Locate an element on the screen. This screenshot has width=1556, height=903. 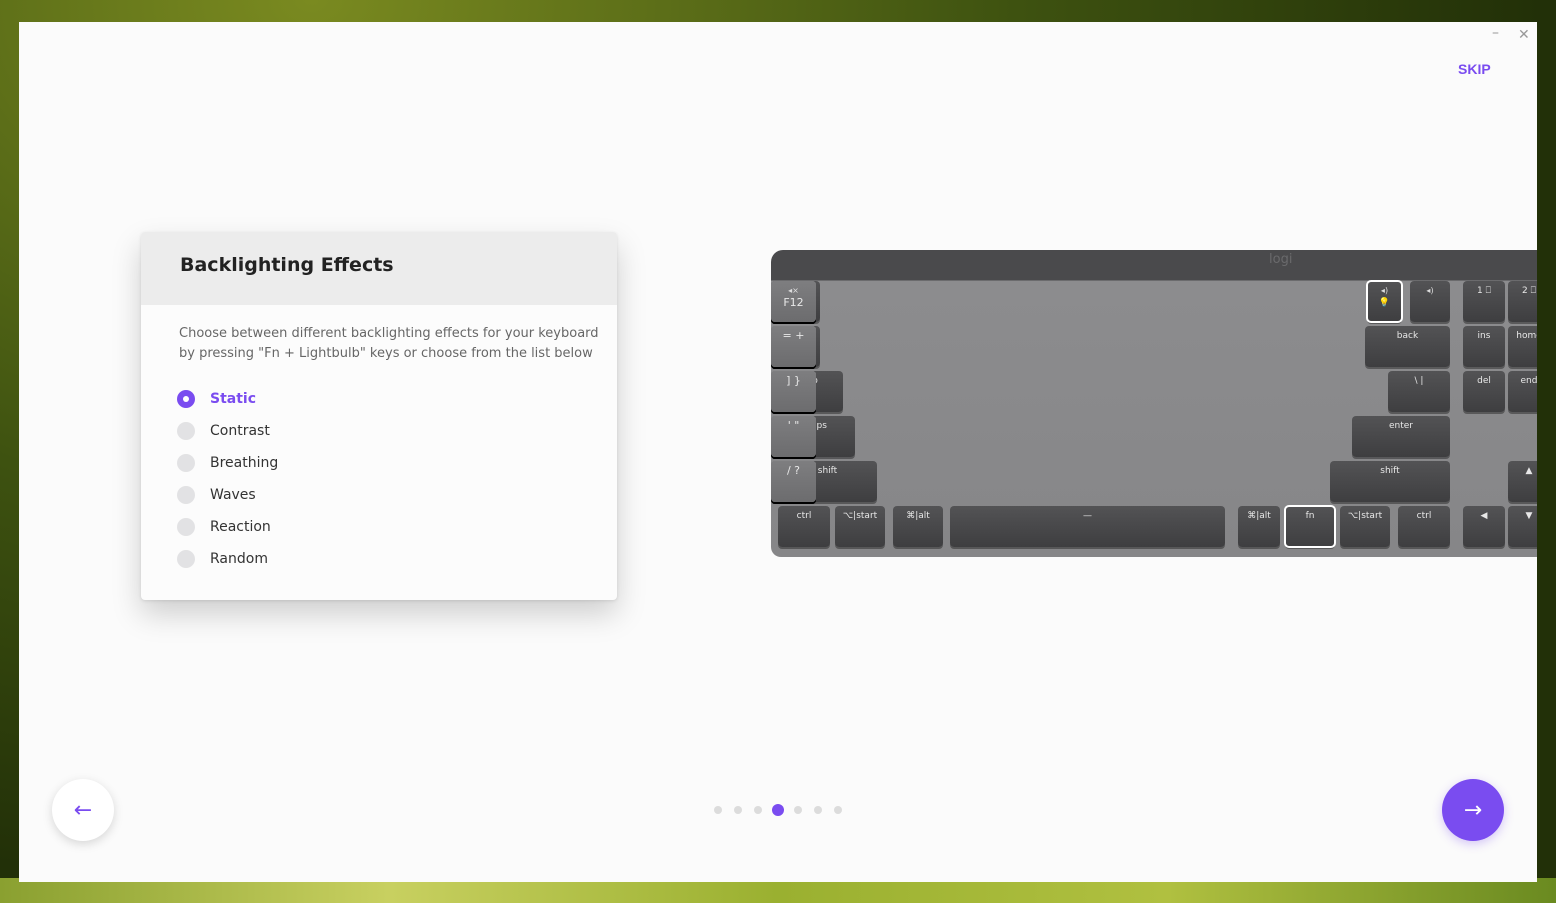
key-fn: fn is located at coordinates (1310, 526).